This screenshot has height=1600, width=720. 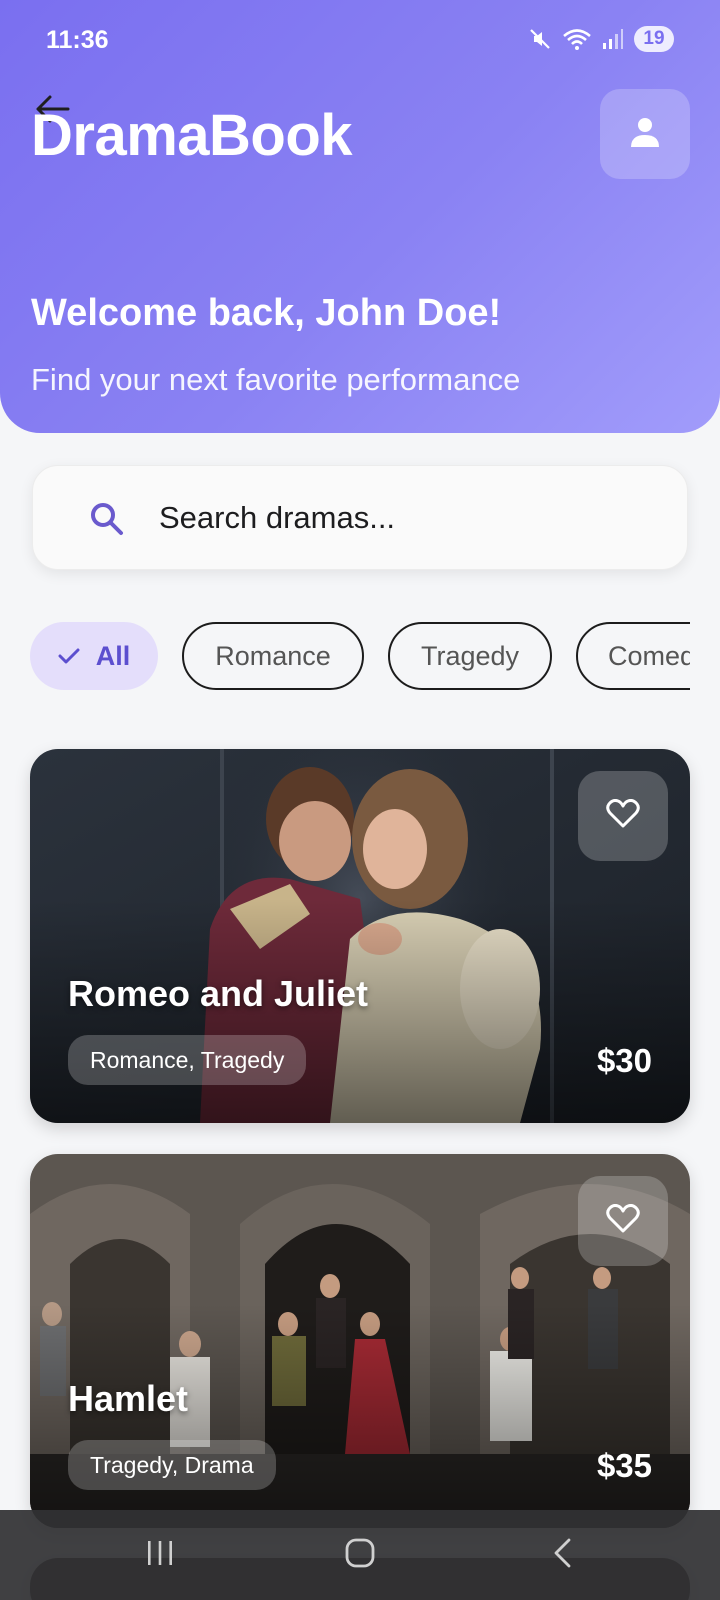 I want to click on back-button, so click(x=562, y=1555).